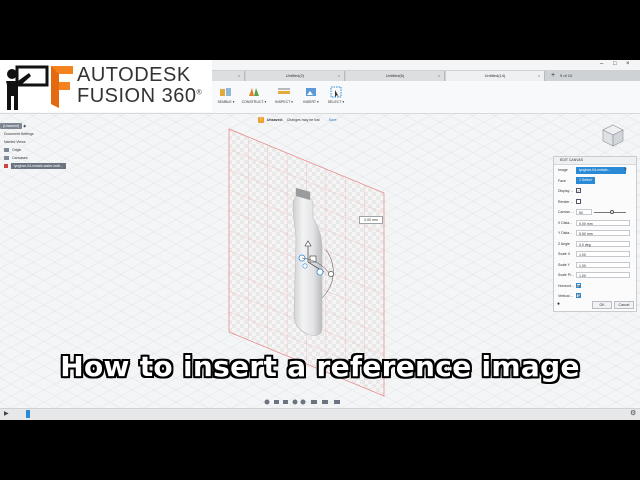  I want to click on z-angle-row: Z Angle 0.0 deg, so click(595, 244).